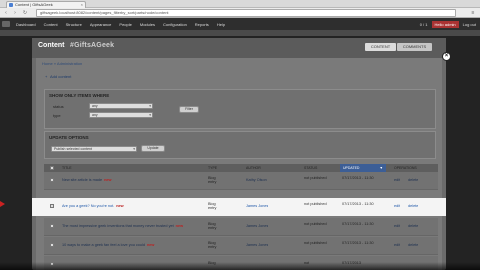 Image resolution: width=480 pixels, height=270 pixels. What do you see at coordinates (74, 24) in the screenshot?
I see `admin-menu-item-structure: Structure` at bounding box center [74, 24].